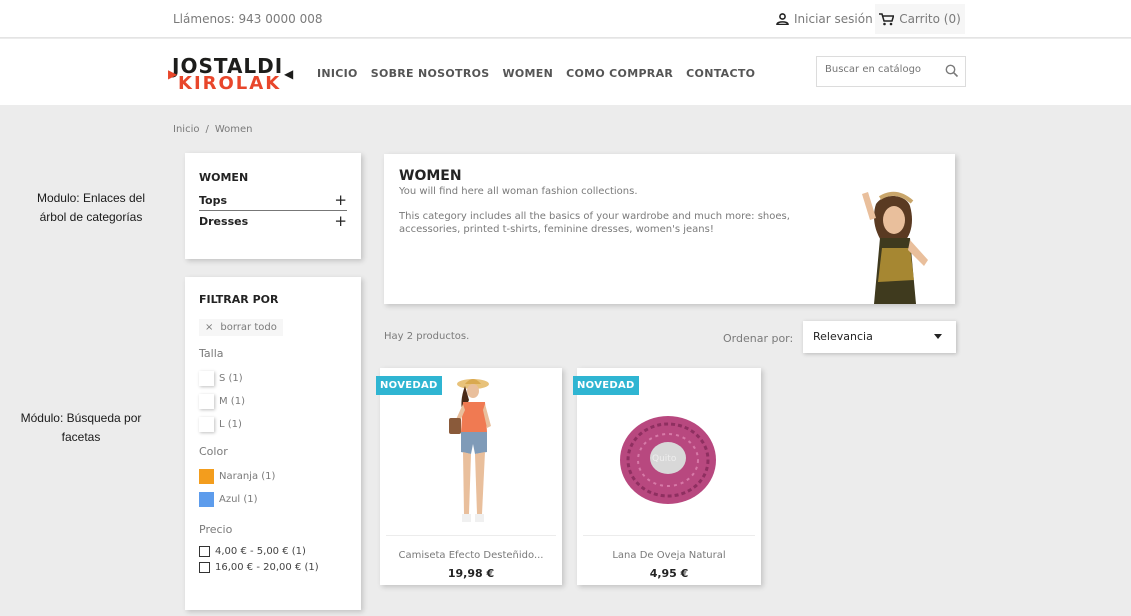 This screenshot has width=1131, height=616. What do you see at coordinates (758, 338) in the screenshot?
I see `sort-label: Ordenar por:` at bounding box center [758, 338].